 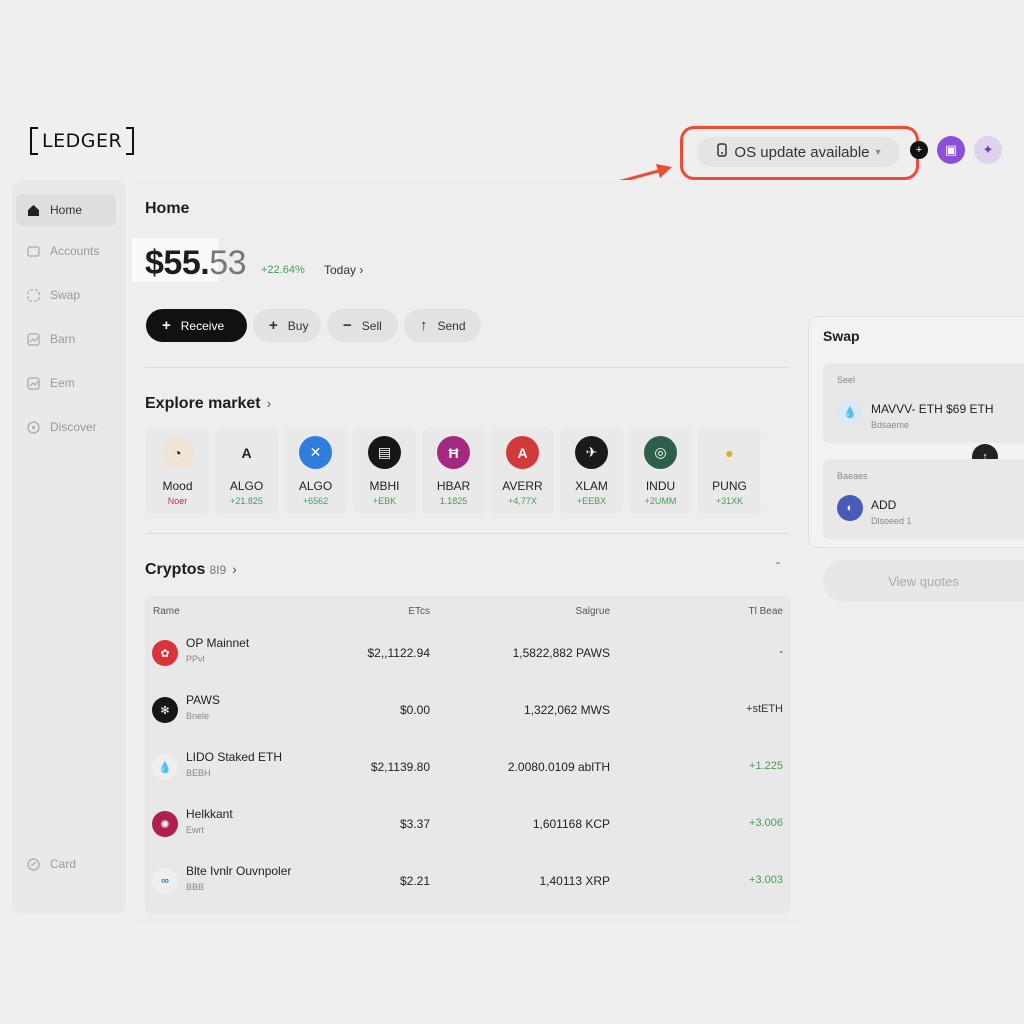 I want to click on sell-button: − Sell, so click(x=362, y=325).